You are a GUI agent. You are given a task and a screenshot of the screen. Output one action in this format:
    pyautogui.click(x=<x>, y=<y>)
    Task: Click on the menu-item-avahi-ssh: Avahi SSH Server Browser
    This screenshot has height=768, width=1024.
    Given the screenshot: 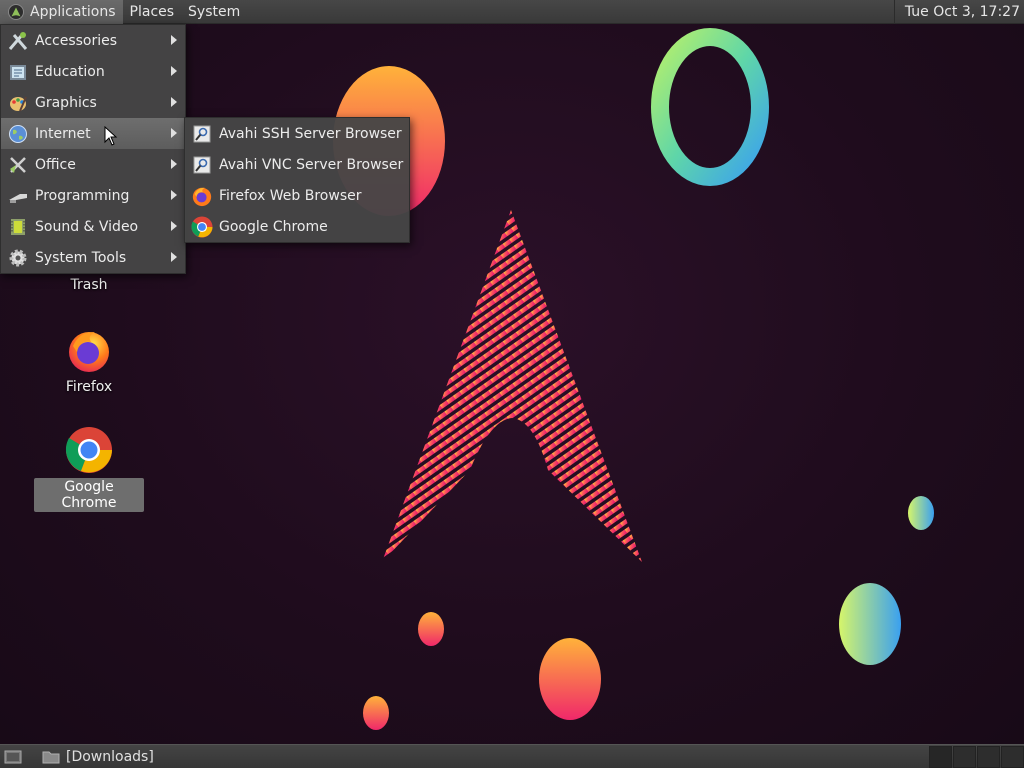 What is the action you would take?
    pyautogui.click(x=297, y=133)
    